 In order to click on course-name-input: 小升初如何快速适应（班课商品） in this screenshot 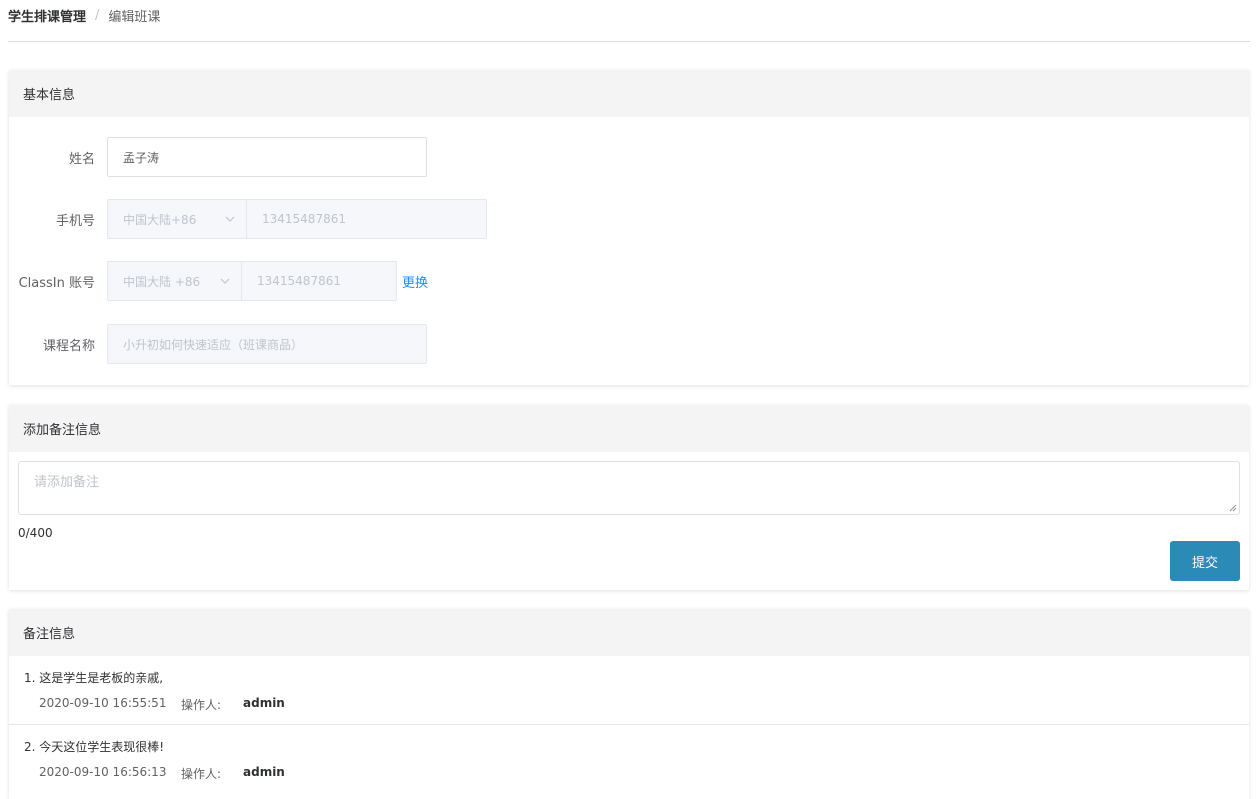, I will do `click(267, 344)`.